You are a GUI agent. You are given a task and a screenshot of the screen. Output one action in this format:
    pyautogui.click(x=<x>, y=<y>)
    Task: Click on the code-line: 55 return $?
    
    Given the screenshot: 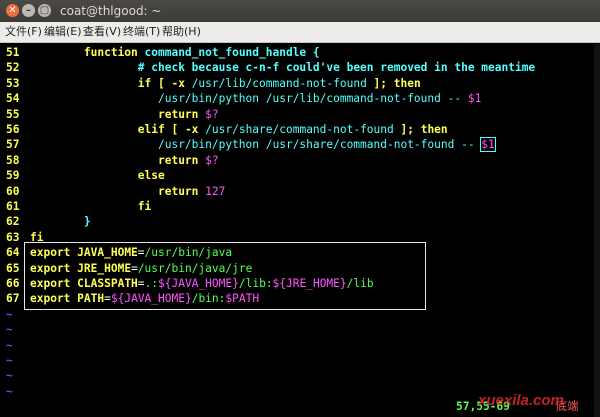 What is the action you would take?
    pyautogui.click(x=300, y=114)
    